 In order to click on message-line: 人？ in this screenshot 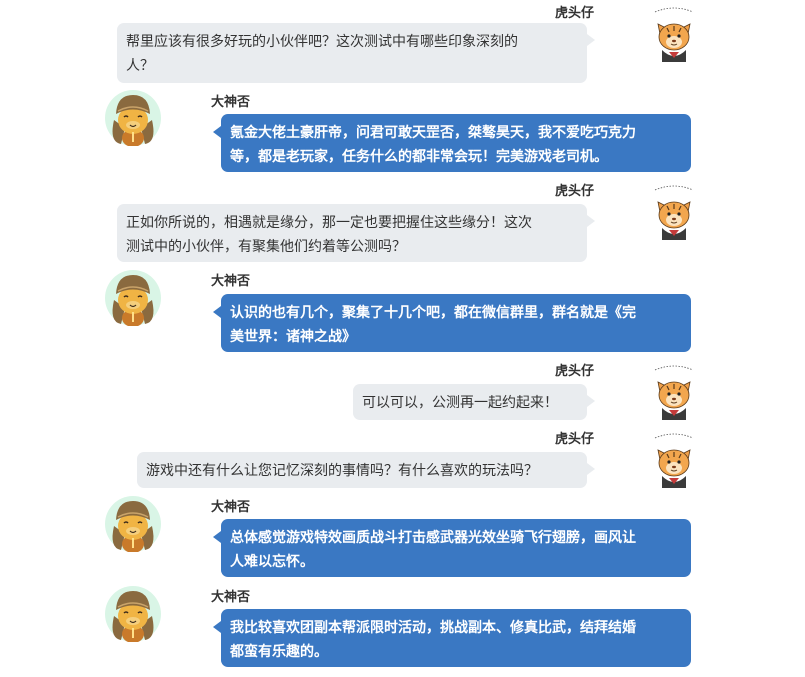, I will do `click(140, 66)`.